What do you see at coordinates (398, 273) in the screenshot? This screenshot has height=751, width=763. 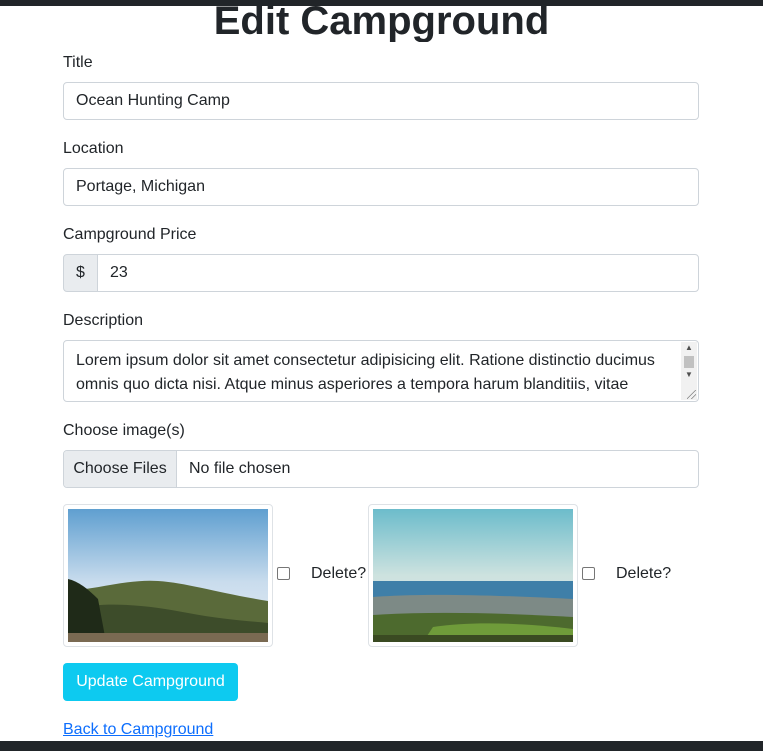 I see `price-input: 23` at bounding box center [398, 273].